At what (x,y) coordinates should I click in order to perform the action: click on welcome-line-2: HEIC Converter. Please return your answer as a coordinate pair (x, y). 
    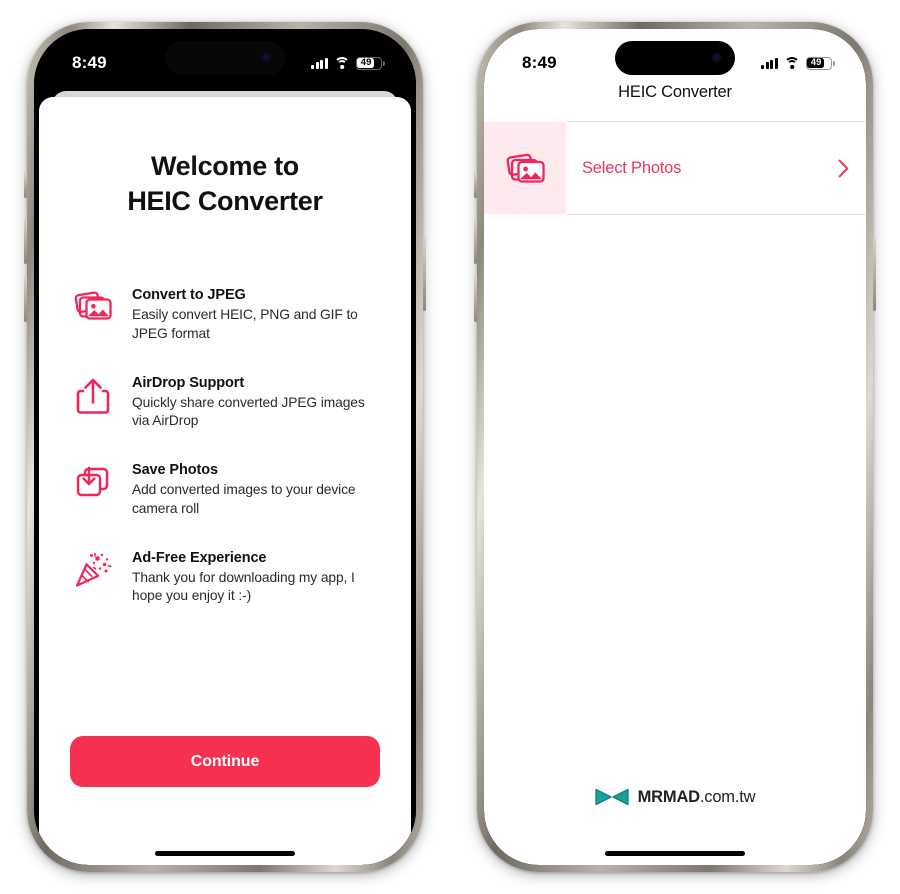
    Looking at the image, I should click on (225, 200).